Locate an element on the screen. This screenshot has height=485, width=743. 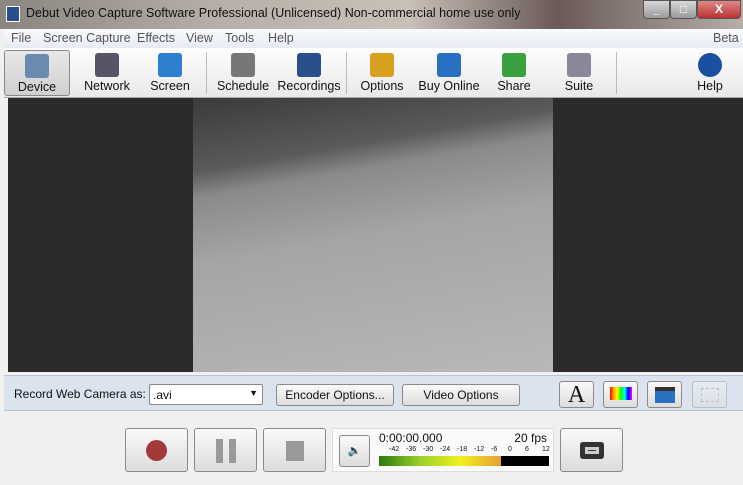
toolbar-label: Share is located at coordinates (514, 86).